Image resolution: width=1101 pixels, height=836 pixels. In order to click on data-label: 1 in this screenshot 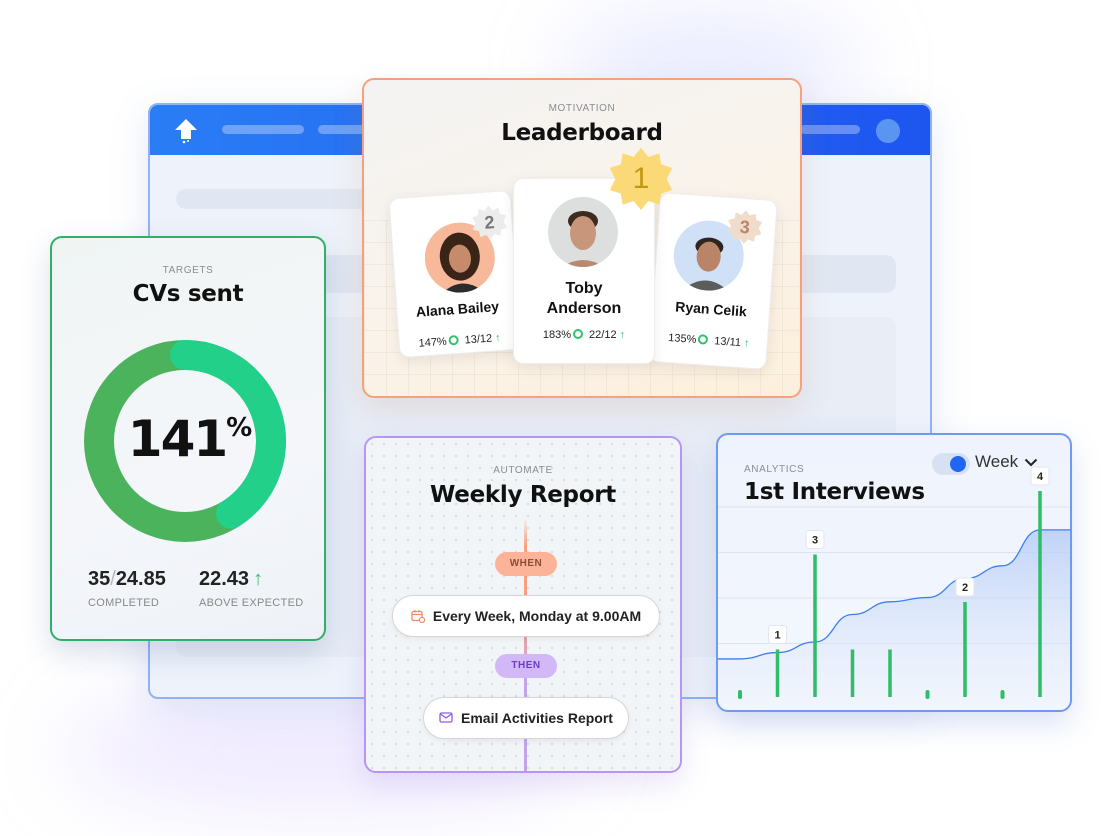, I will do `click(777, 636)`.